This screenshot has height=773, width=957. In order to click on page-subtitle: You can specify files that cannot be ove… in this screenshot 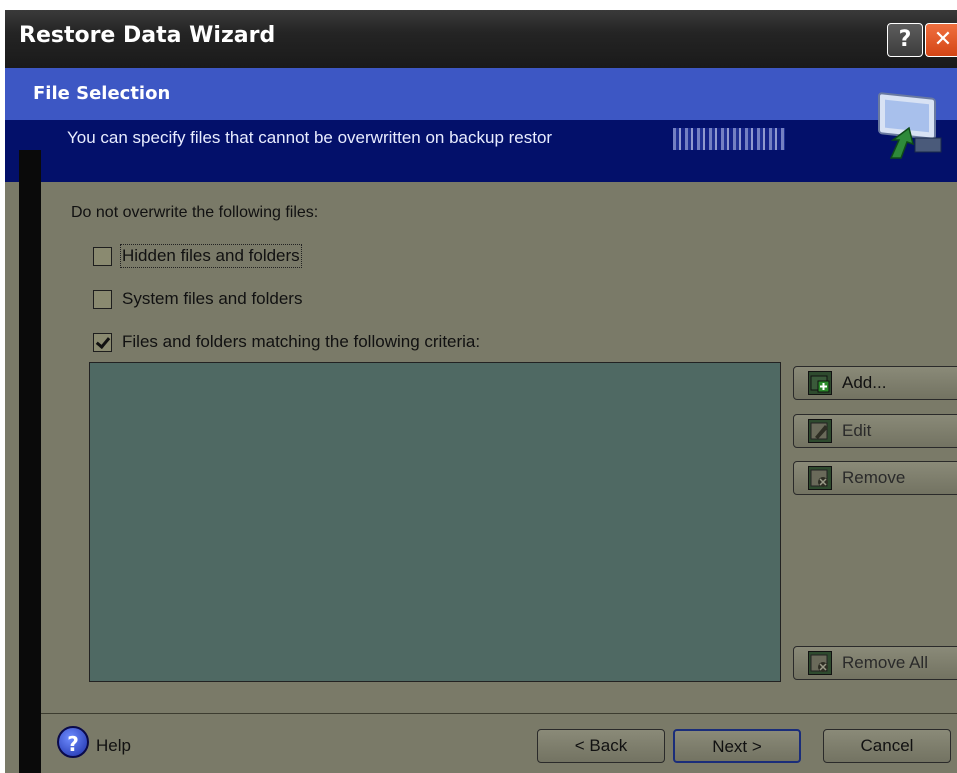, I will do `click(310, 137)`.